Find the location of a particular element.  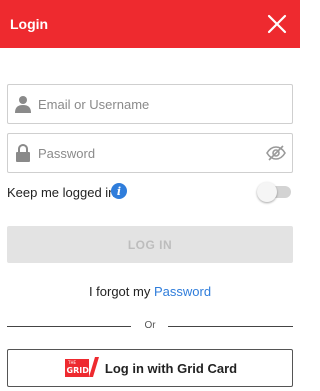

page-title: Login is located at coordinates (29, 24).